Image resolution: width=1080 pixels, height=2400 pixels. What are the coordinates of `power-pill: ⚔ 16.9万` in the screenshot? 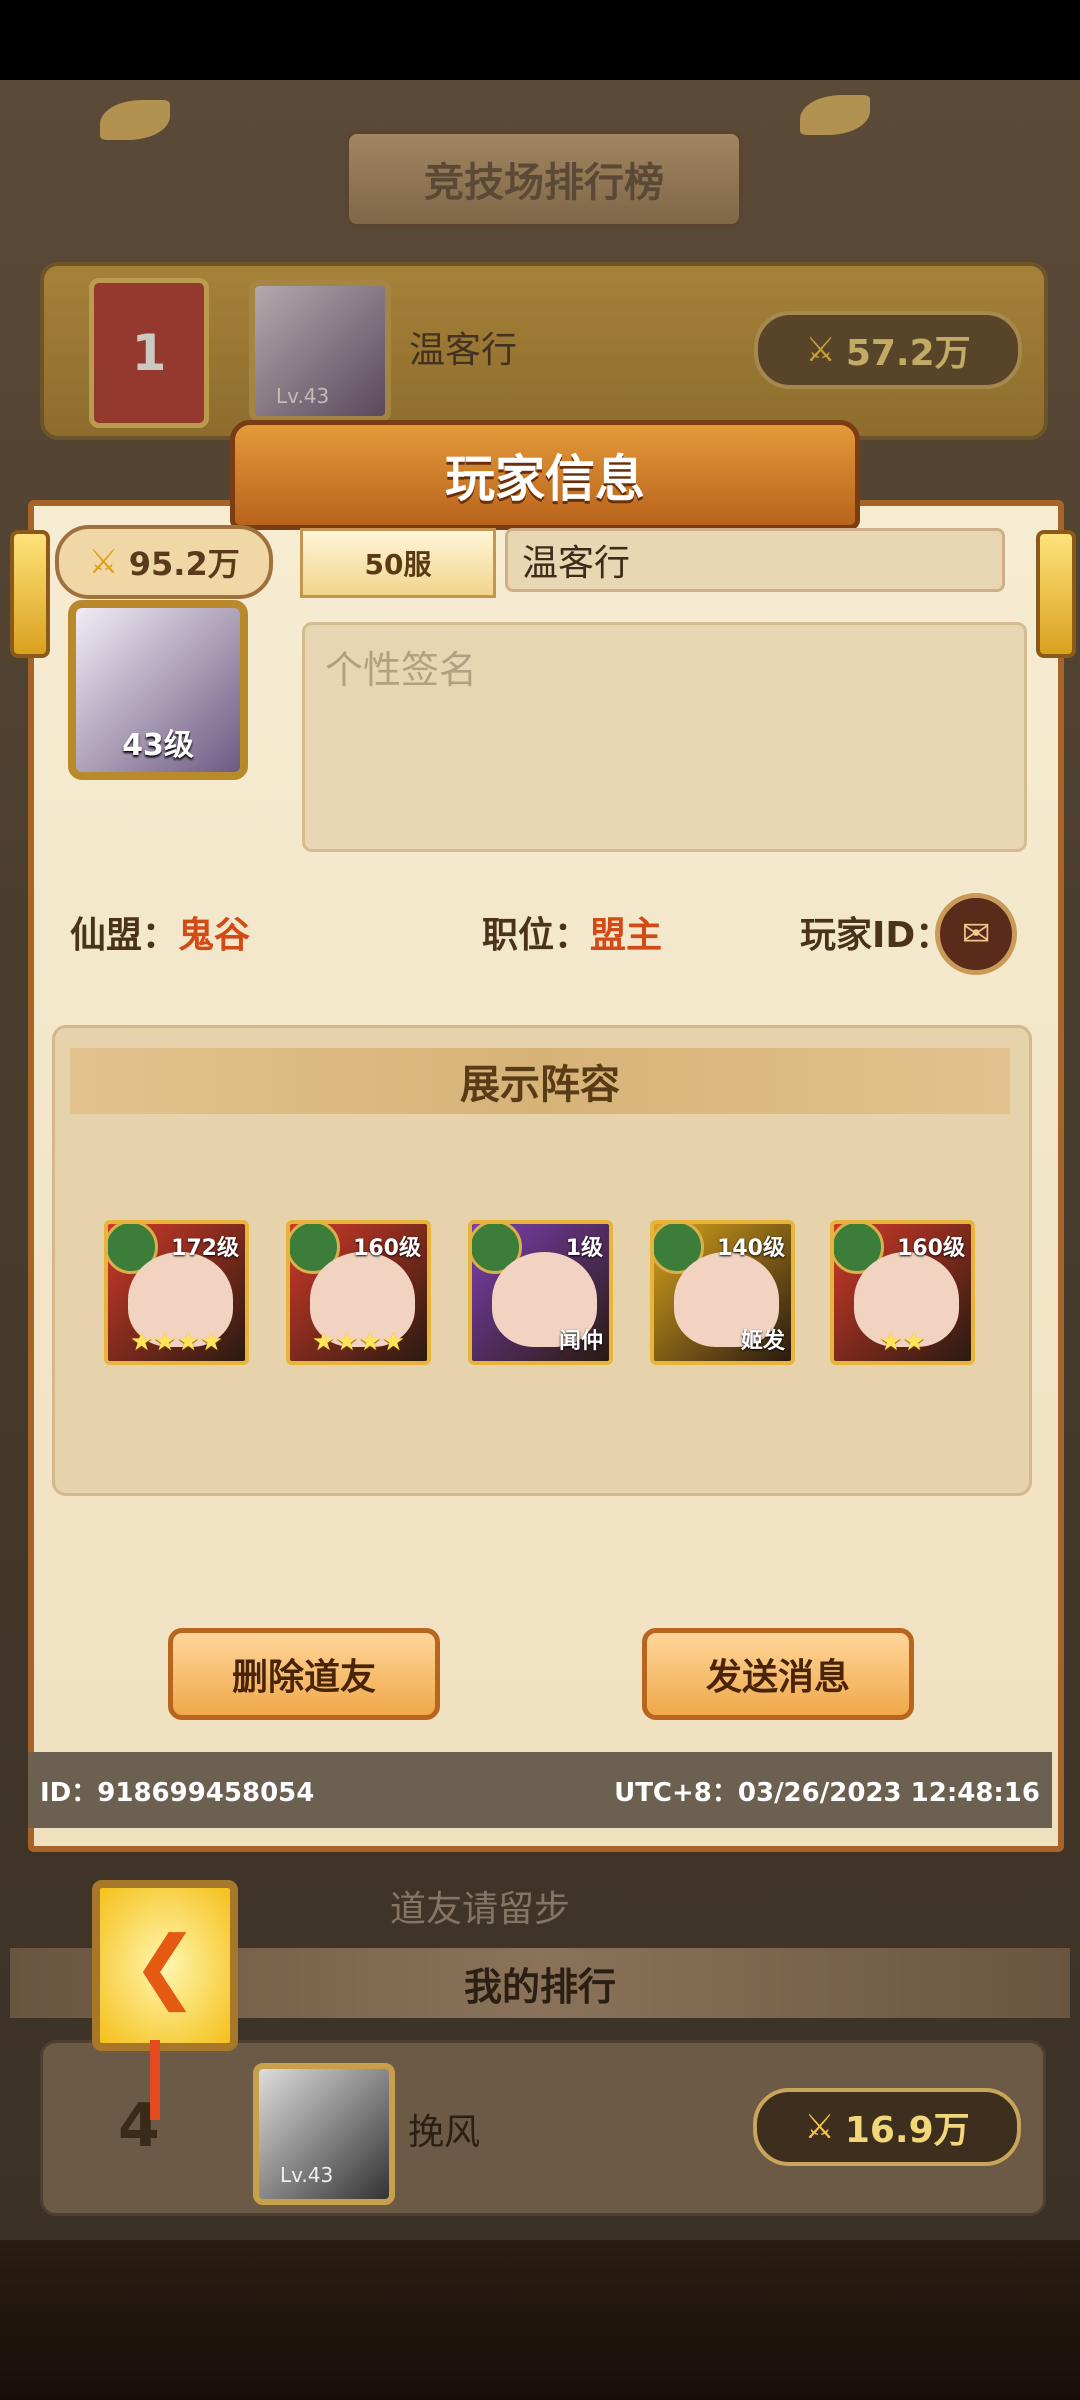 It's located at (887, 2127).